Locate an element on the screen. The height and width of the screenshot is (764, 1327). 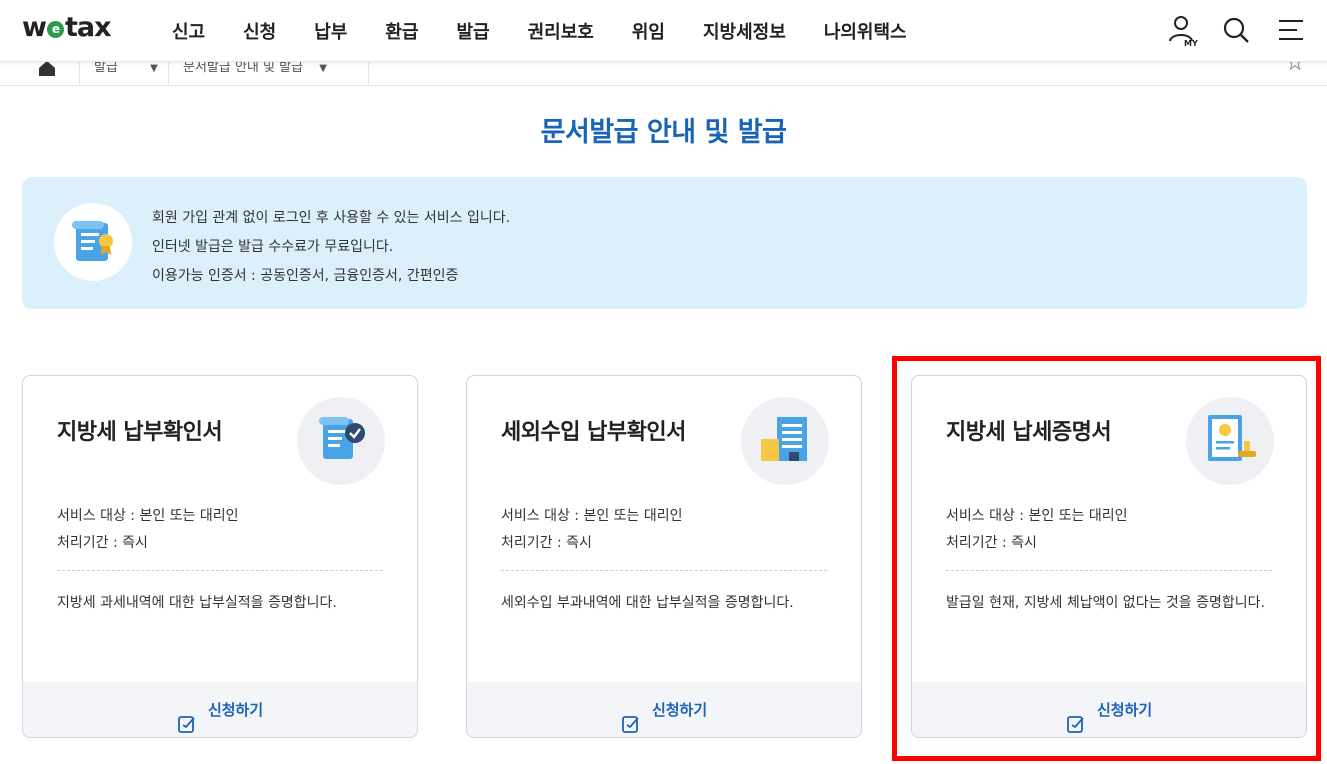
header-icons: MY is located at coordinates (1237, 30).